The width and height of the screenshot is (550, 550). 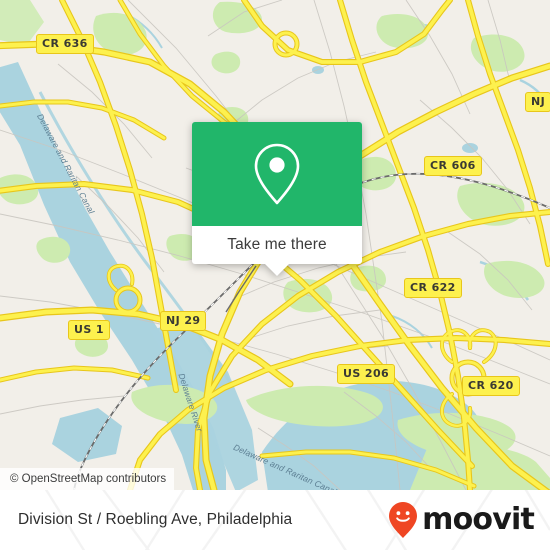 I want to click on shield-nj-top: NJ, so click(x=537, y=102).